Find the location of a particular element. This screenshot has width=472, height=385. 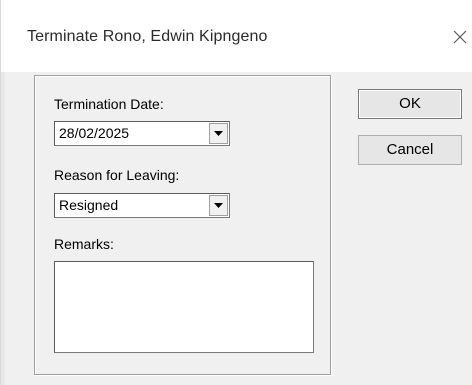

reason-for-leaving-dropdown-button is located at coordinates (218, 205).